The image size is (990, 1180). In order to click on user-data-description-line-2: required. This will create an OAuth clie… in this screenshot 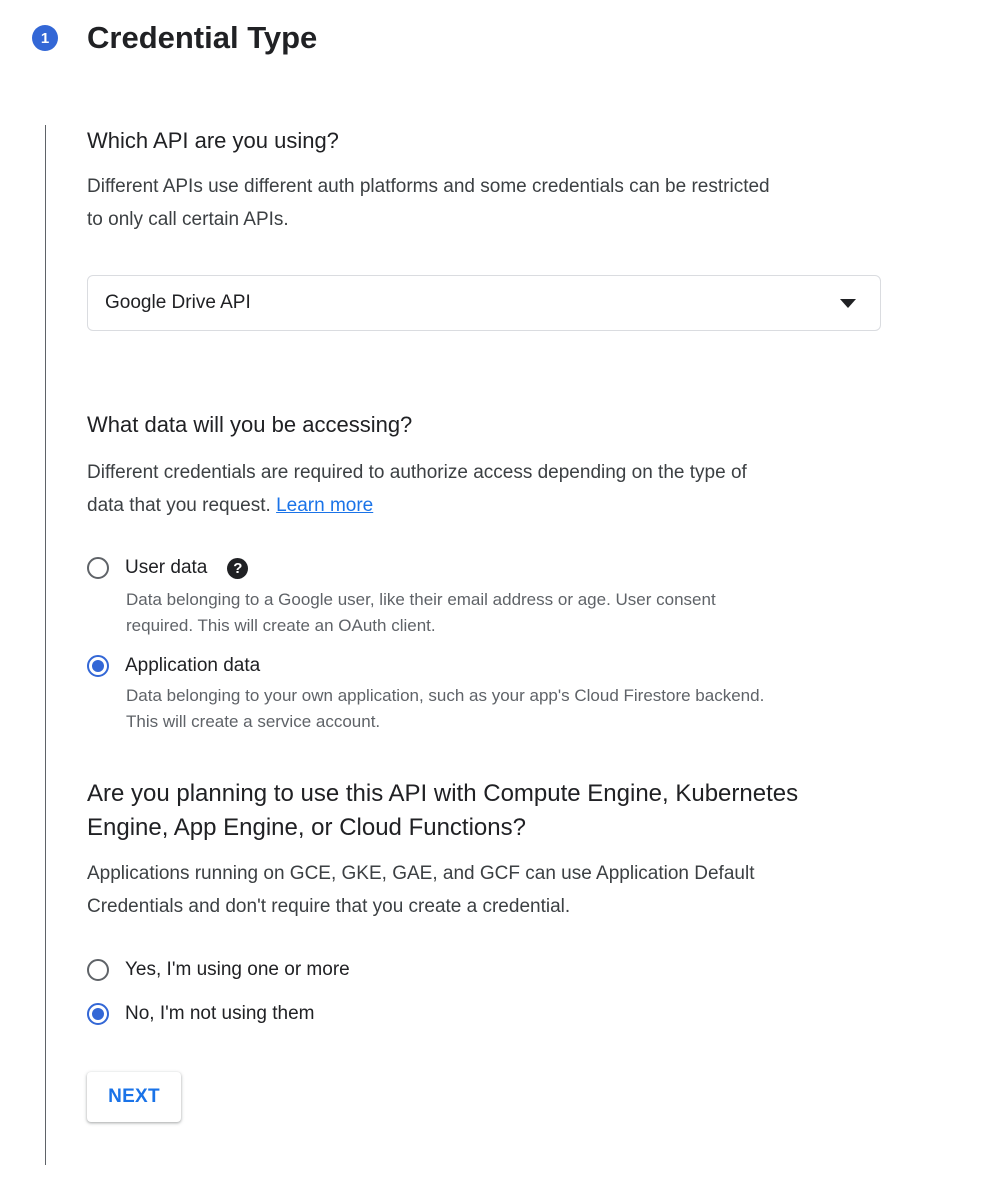, I will do `click(281, 625)`.